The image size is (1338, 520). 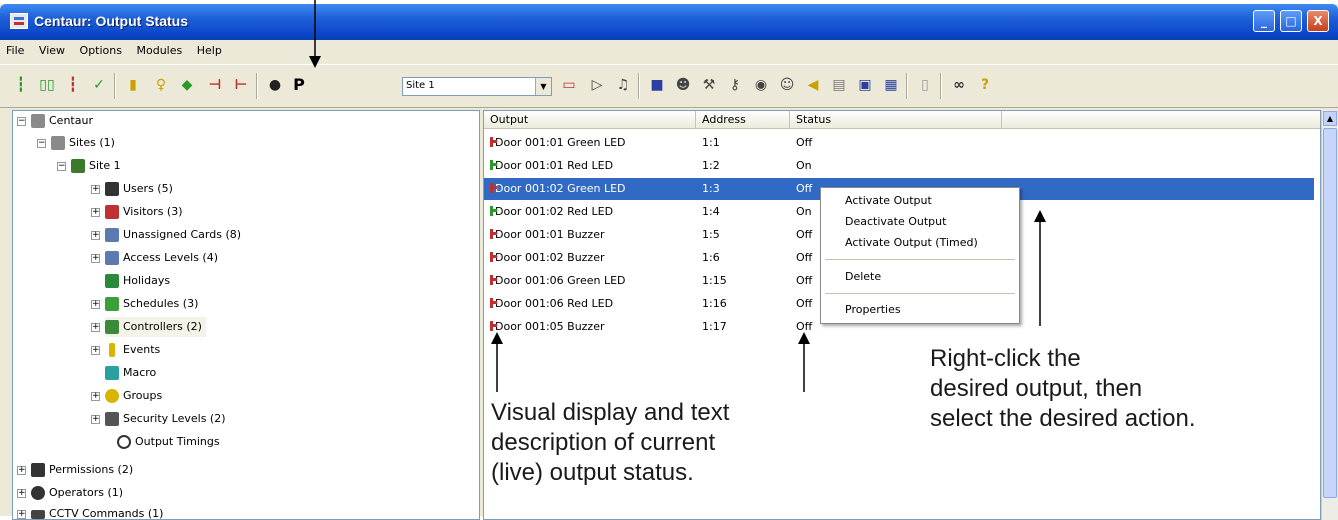 What do you see at coordinates (209, 48) in the screenshot?
I see `menu-help: Help` at bounding box center [209, 48].